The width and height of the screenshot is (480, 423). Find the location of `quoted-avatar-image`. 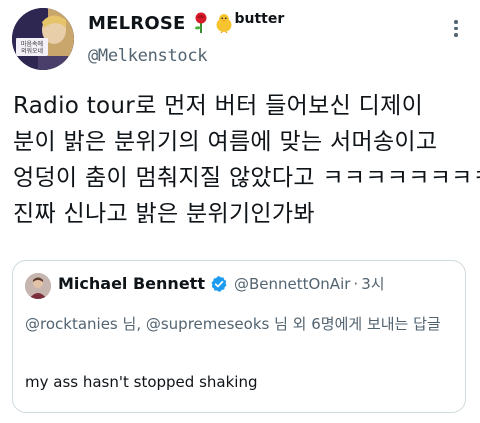

quoted-avatar-image is located at coordinates (38, 286).